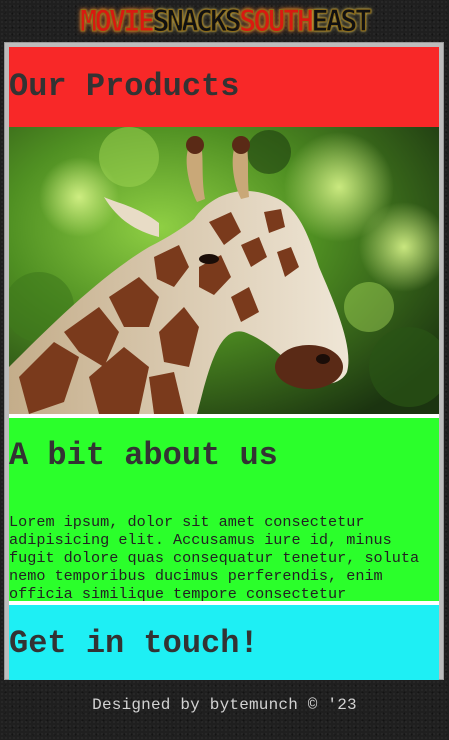 This screenshot has width=449, height=740. Describe the element at coordinates (276, 20) in the screenshot. I see `logo-word-south: SOUTH` at that location.